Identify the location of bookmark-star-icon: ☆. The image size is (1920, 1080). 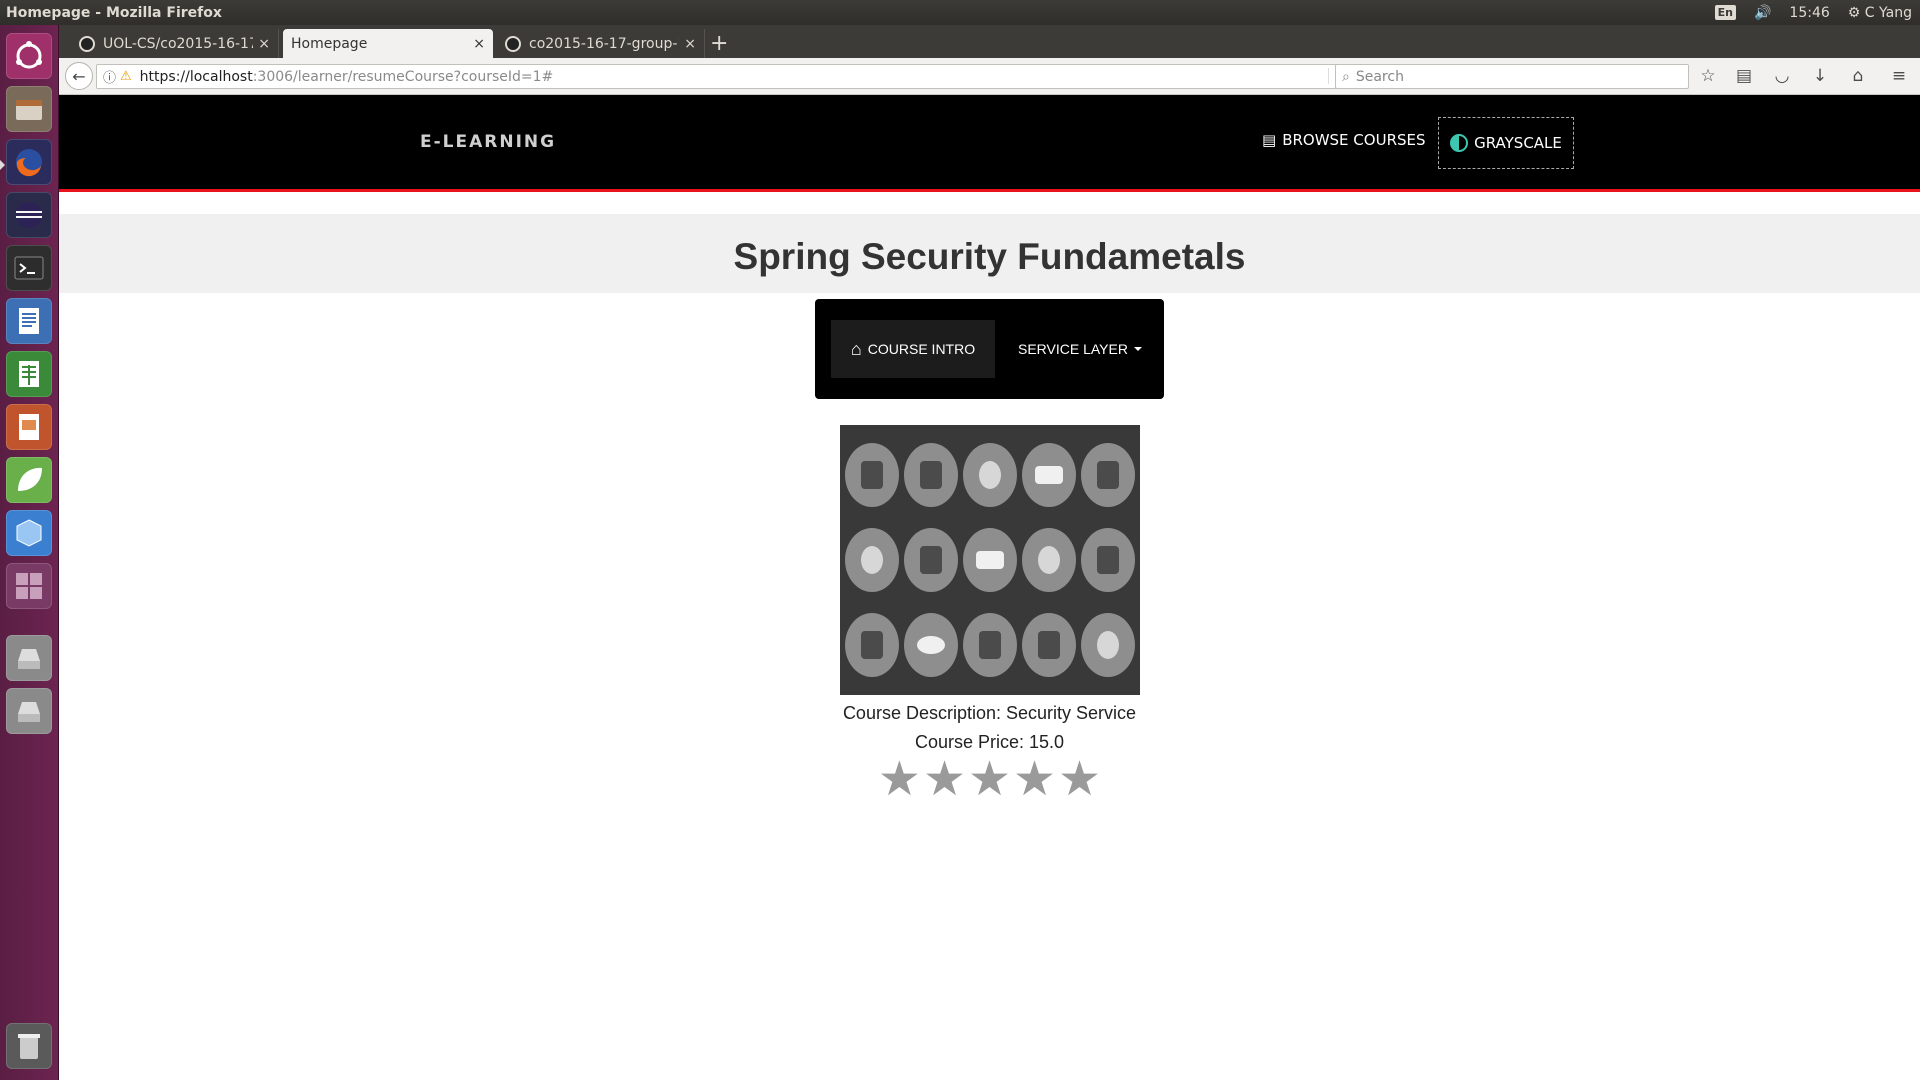
(1708, 76).